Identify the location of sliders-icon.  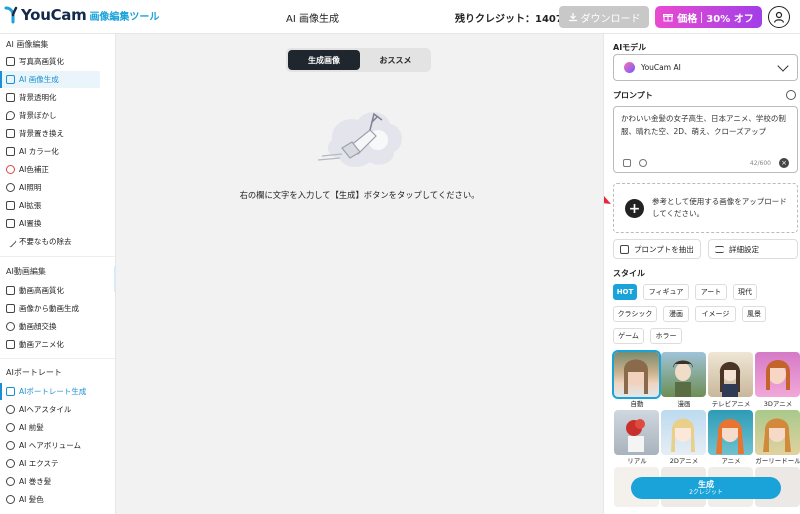
(719, 249).